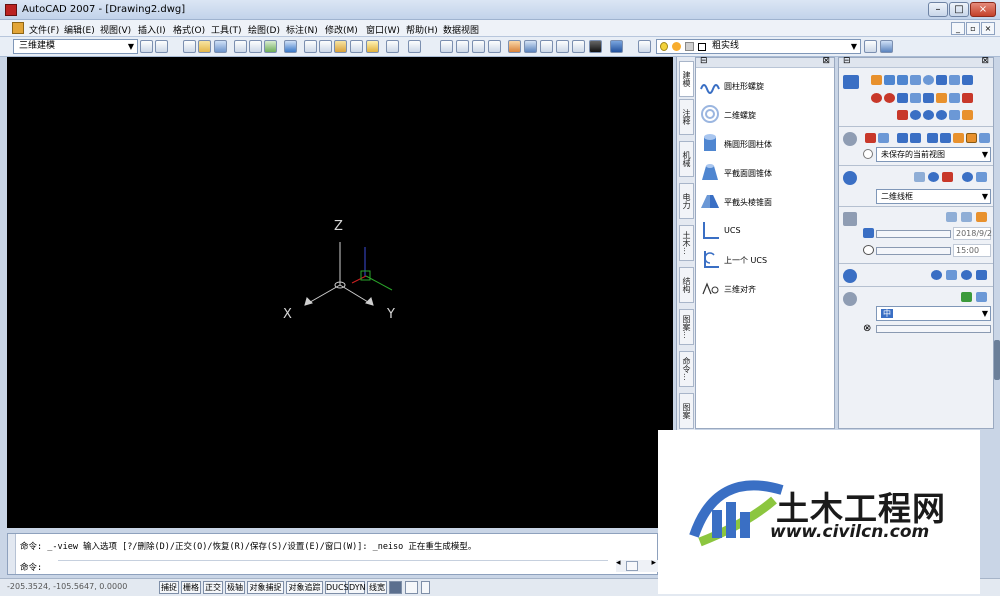  What do you see at coordinates (189, 46) in the screenshot?
I see `new-icon` at bounding box center [189, 46].